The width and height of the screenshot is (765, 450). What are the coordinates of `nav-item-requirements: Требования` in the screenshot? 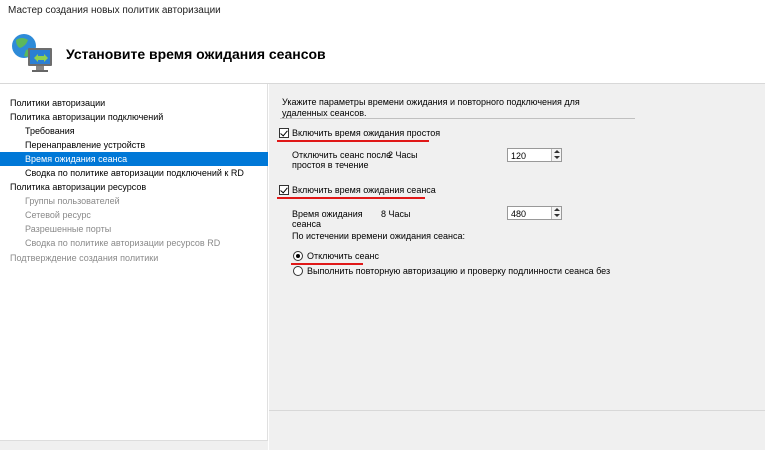 It's located at (139, 131).